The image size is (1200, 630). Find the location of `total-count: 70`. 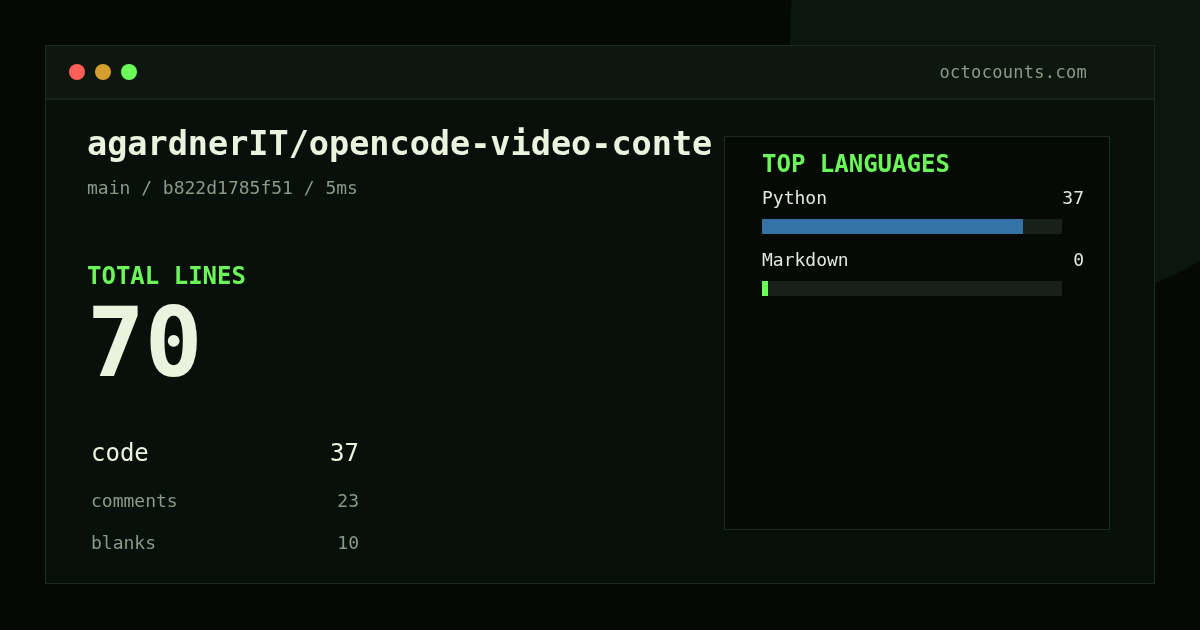

total-count: 70 is located at coordinates (145, 343).